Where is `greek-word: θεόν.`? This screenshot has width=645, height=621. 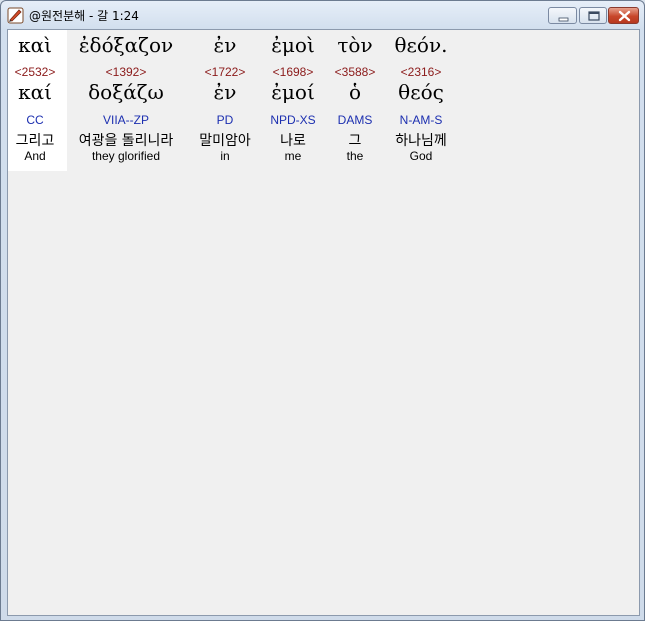
greek-word: θεόν. is located at coordinates (421, 45).